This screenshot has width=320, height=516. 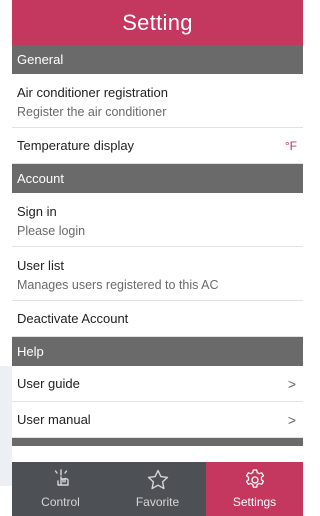 What do you see at coordinates (254, 489) in the screenshot?
I see `tab-settings: Settings` at bounding box center [254, 489].